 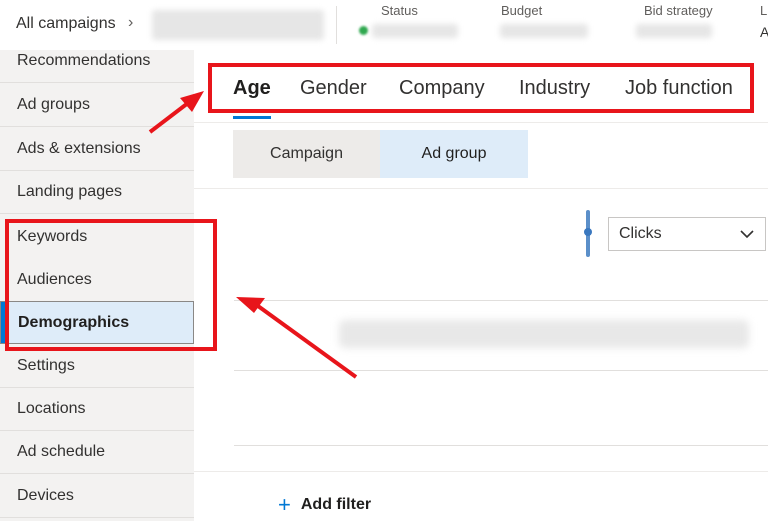 What do you see at coordinates (747, 234) in the screenshot?
I see `chevron-down-icon` at bounding box center [747, 234].